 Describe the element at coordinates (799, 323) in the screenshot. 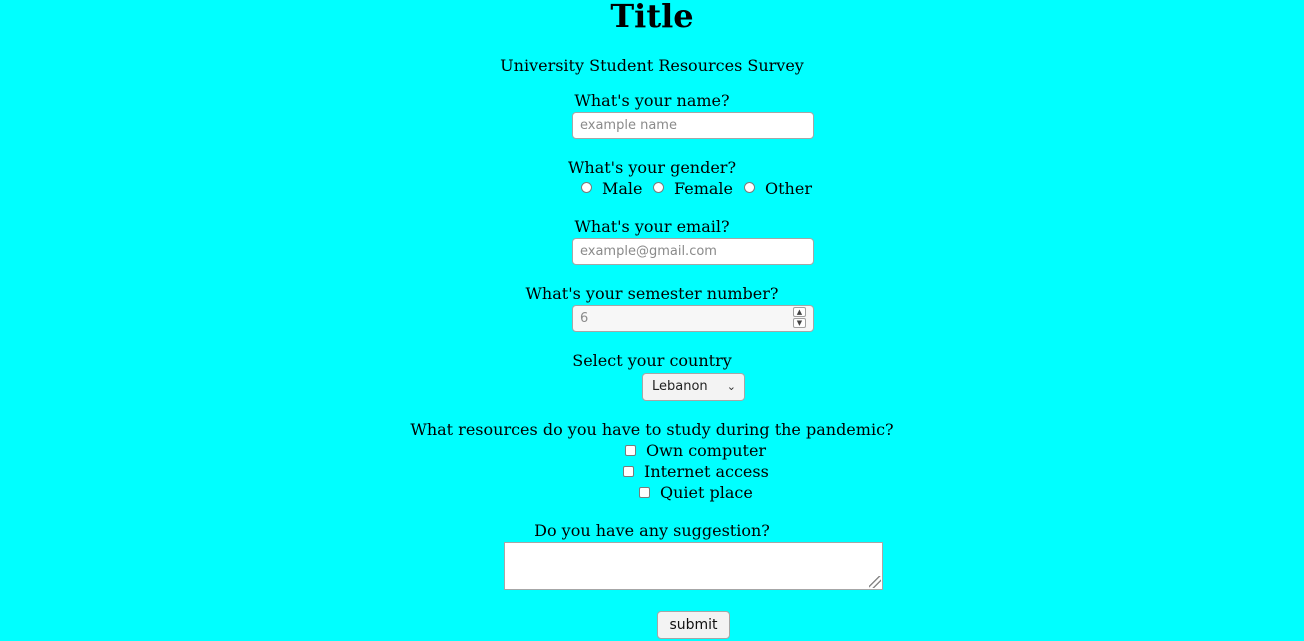

I see `chevron-down-icon: ▼` at that location.